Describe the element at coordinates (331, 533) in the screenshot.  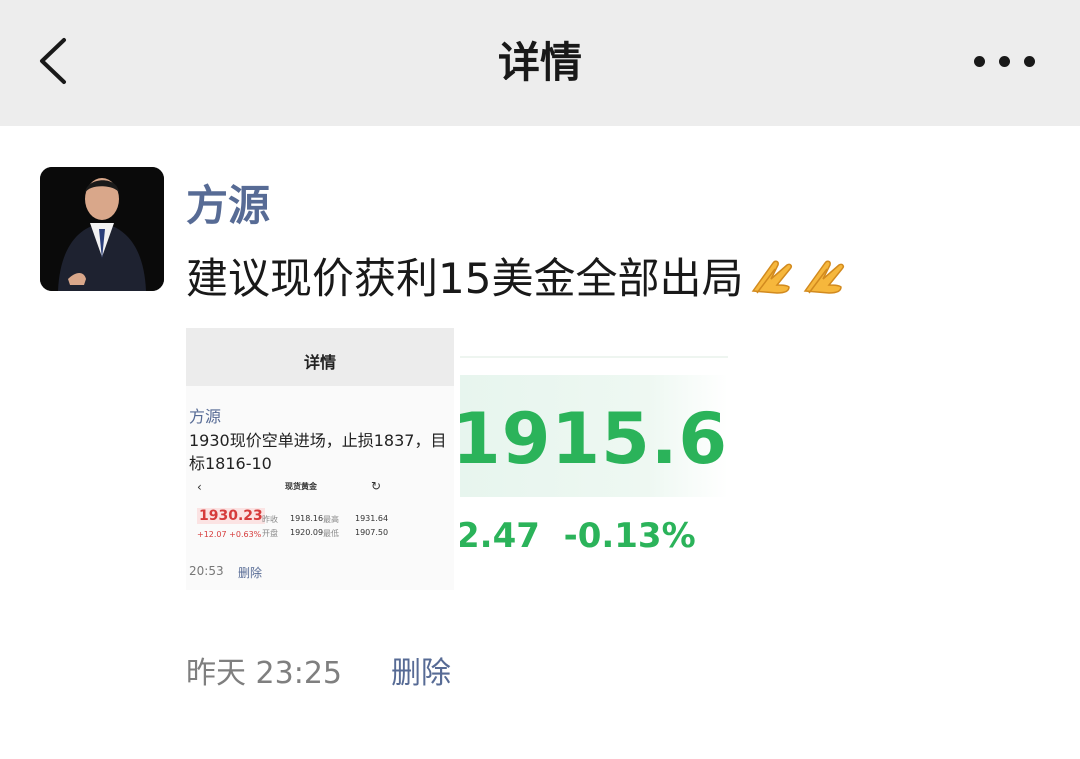
I see `low-label: 最低` at that location.